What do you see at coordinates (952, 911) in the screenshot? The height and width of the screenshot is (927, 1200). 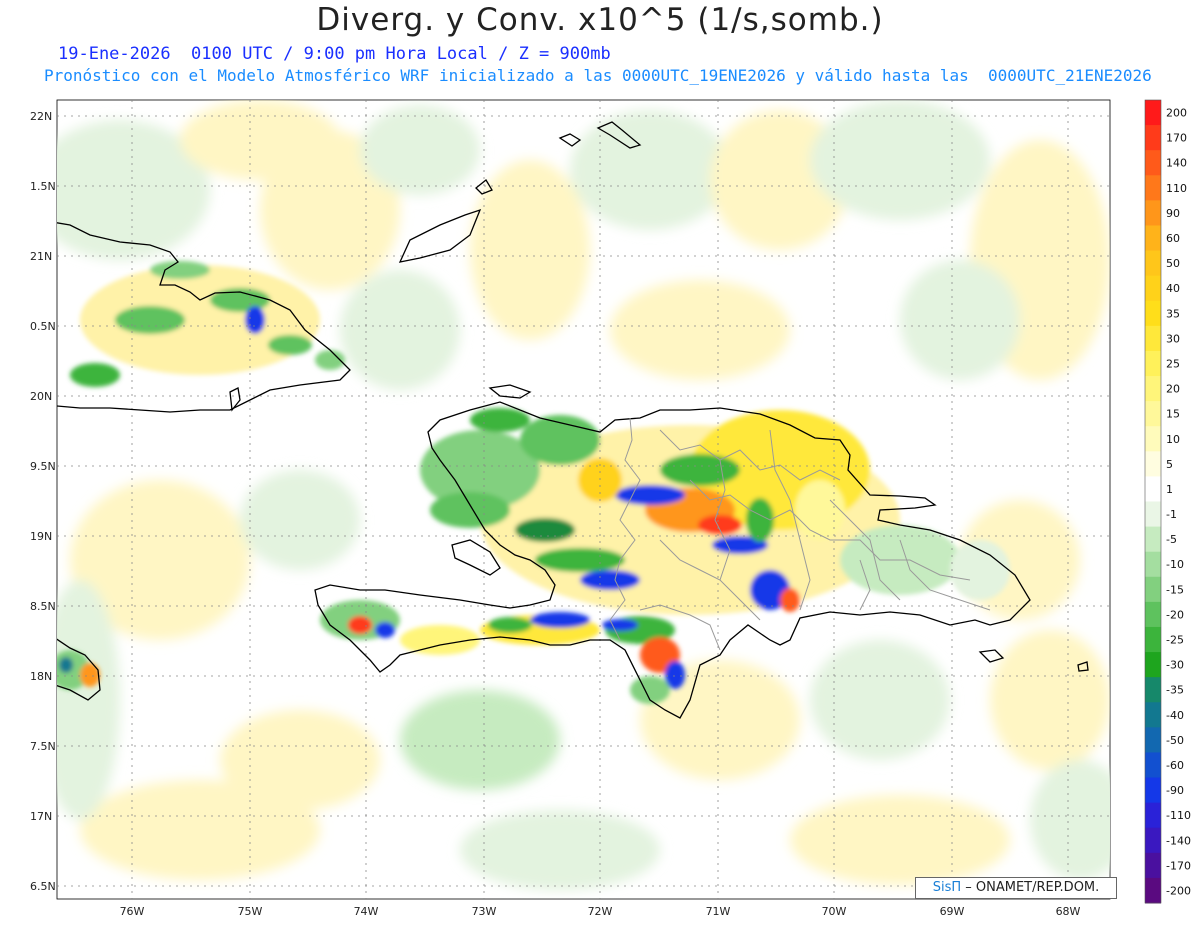 I see `lon-label: 69W` at bounding box center [952, 911].